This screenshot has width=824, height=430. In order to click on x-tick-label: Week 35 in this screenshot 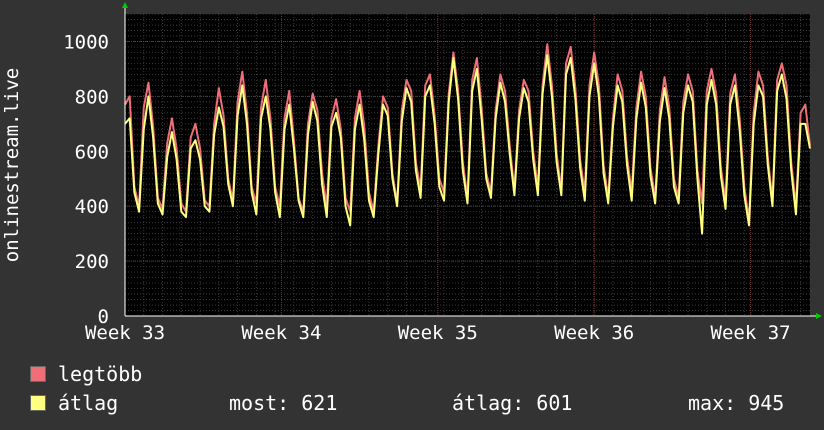, I will do `click(438, 333)`.